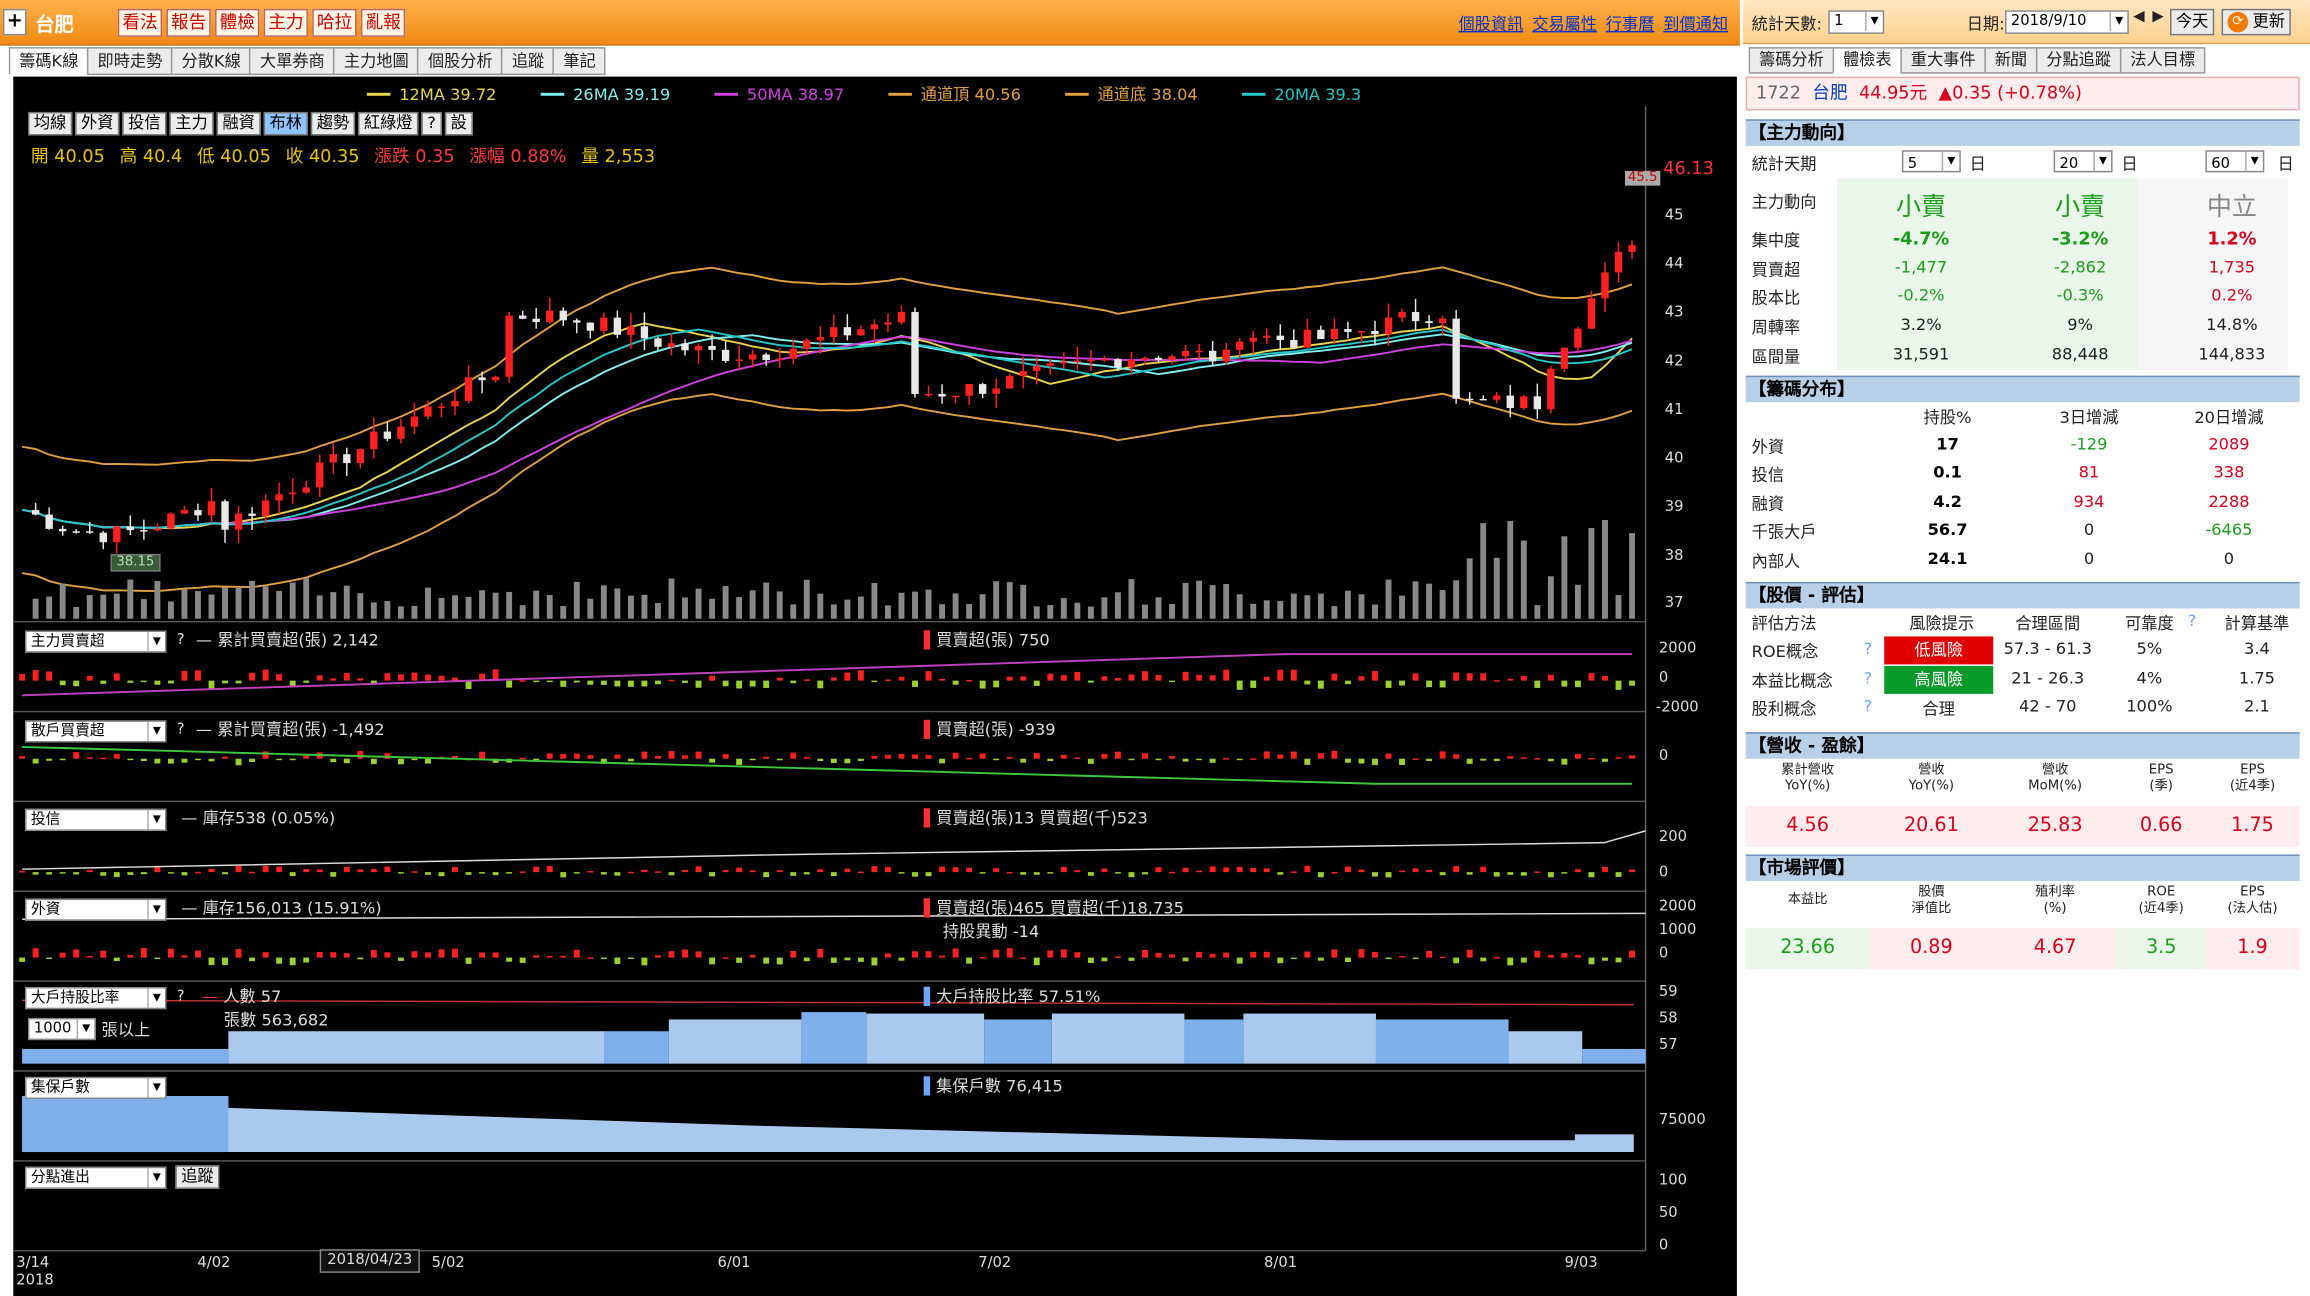  Describe the element at coordinates (285, 123) in the screenshot. I see `bollinger-button: 布林` at that location.